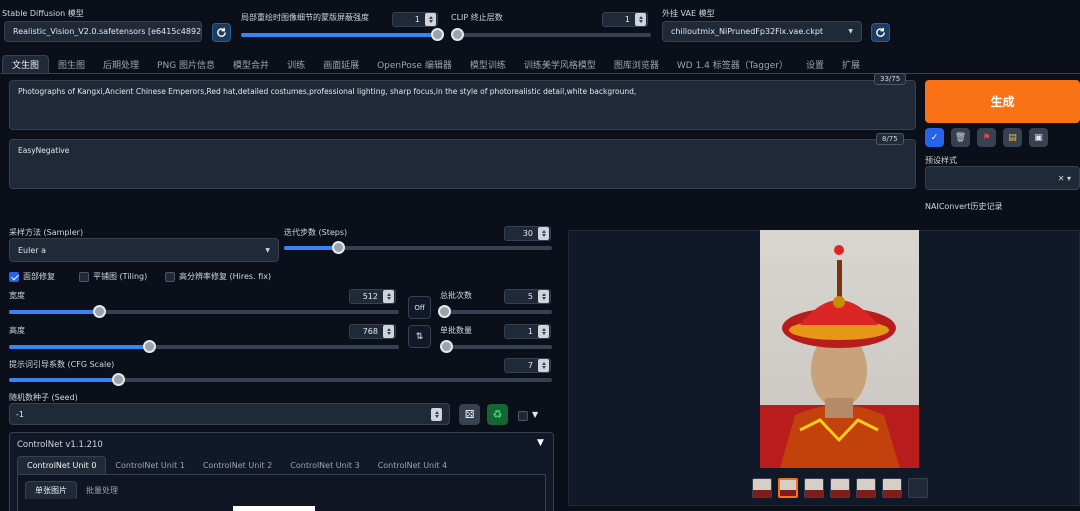 The image size is (1080, 511). Describe the element at coordinates (186, 64) in the screenshot. I see `tab-3: PNG 图片信息` at that location.